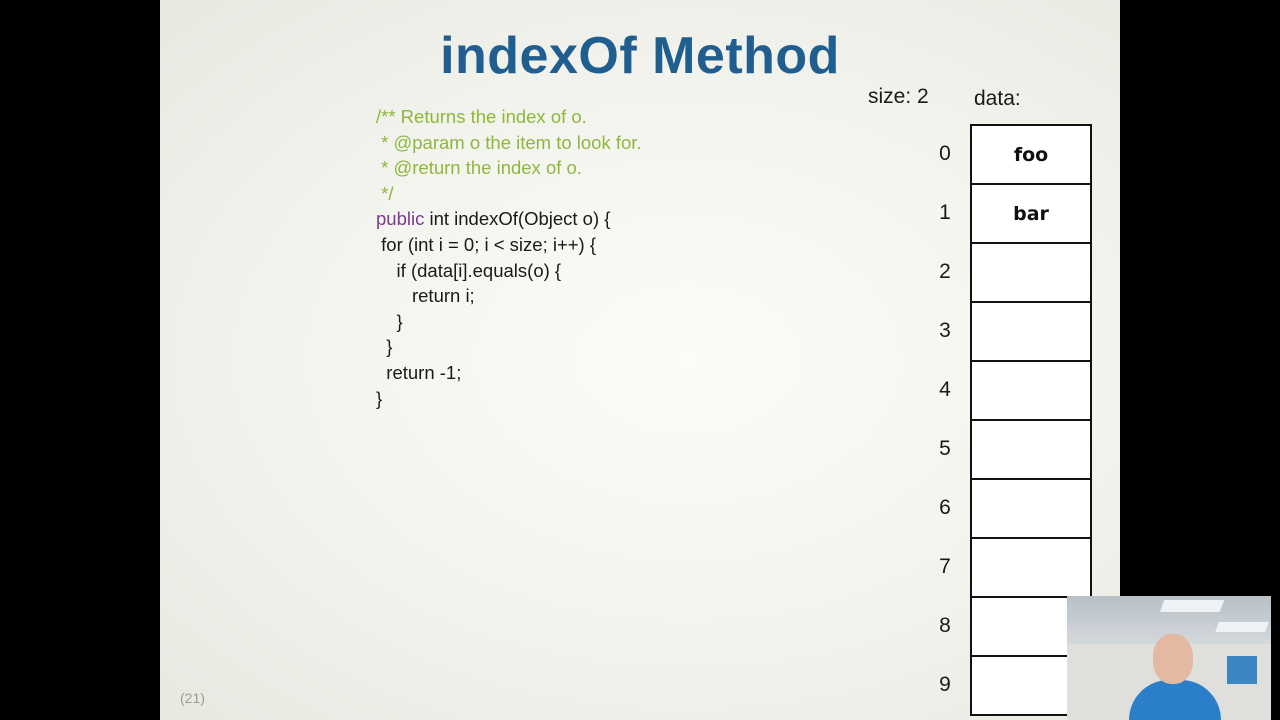 The image size is (1280, 720). What do you see at coordinates (945, 389) in the screenshot?
I see `array-index: 4` at bounding box center [945, 389].